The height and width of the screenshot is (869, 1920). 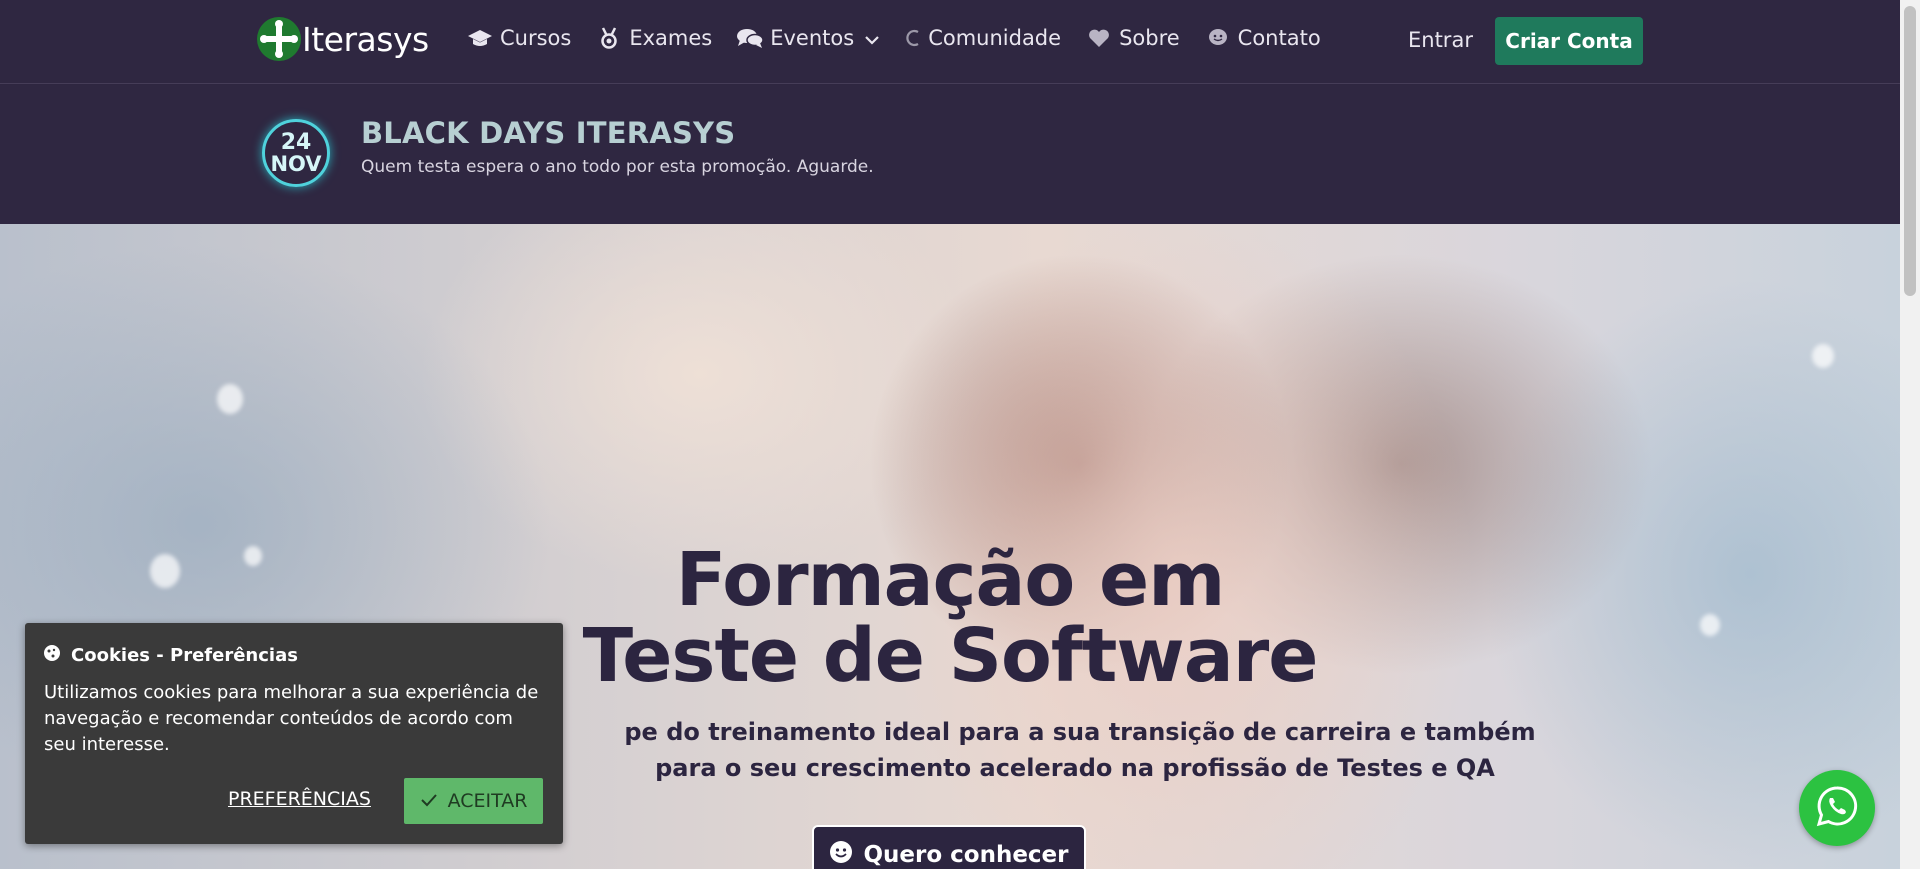 I want to click on heart-icon, so click(x=1099, y=38).